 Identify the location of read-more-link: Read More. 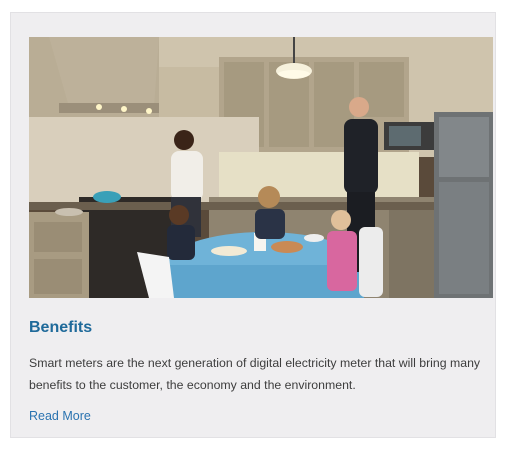
(60, 416).